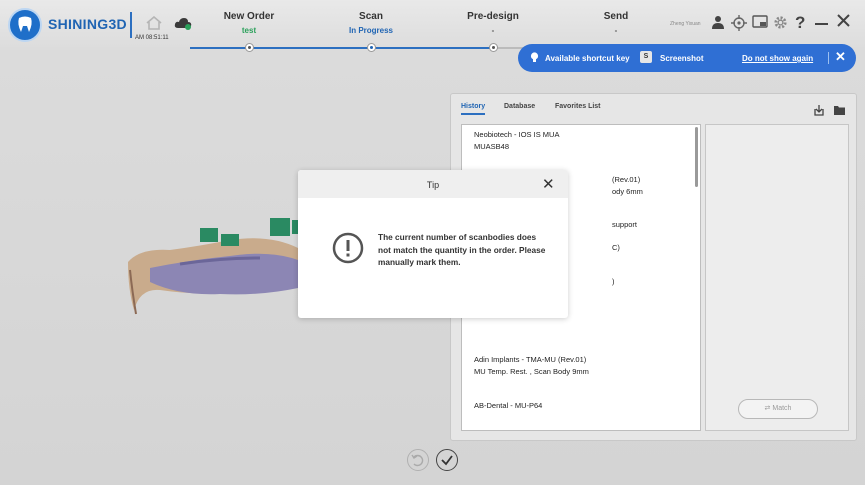 The height and width of the screenshot is (485, 865). Describe the element at coordinates (519, 106) in the screenshot. I see `tab-database: Database` at that location.